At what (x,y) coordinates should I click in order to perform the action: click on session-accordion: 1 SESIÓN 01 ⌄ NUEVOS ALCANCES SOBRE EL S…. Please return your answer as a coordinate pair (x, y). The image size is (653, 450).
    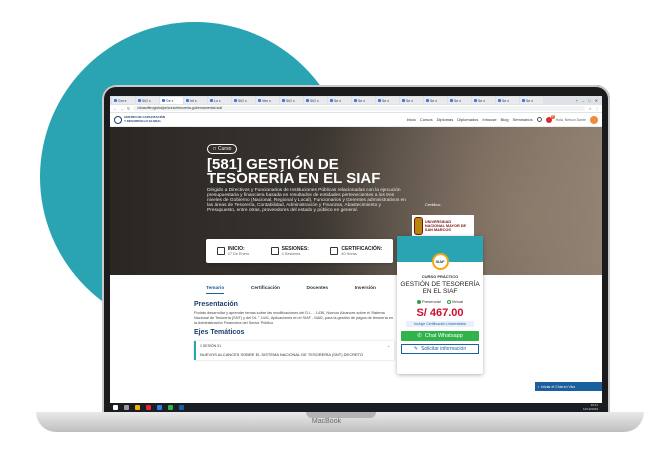
    Looking at the image, I should click on (294, 351).